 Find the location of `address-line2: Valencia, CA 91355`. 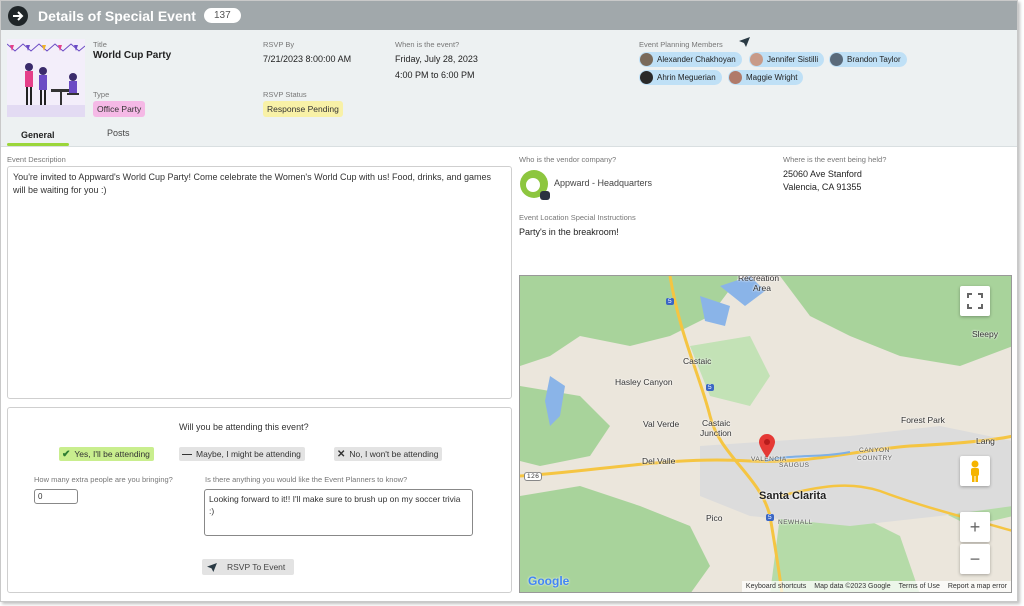

address-line2: Valencia, CA 91355 is located at coordinates (822, 187).